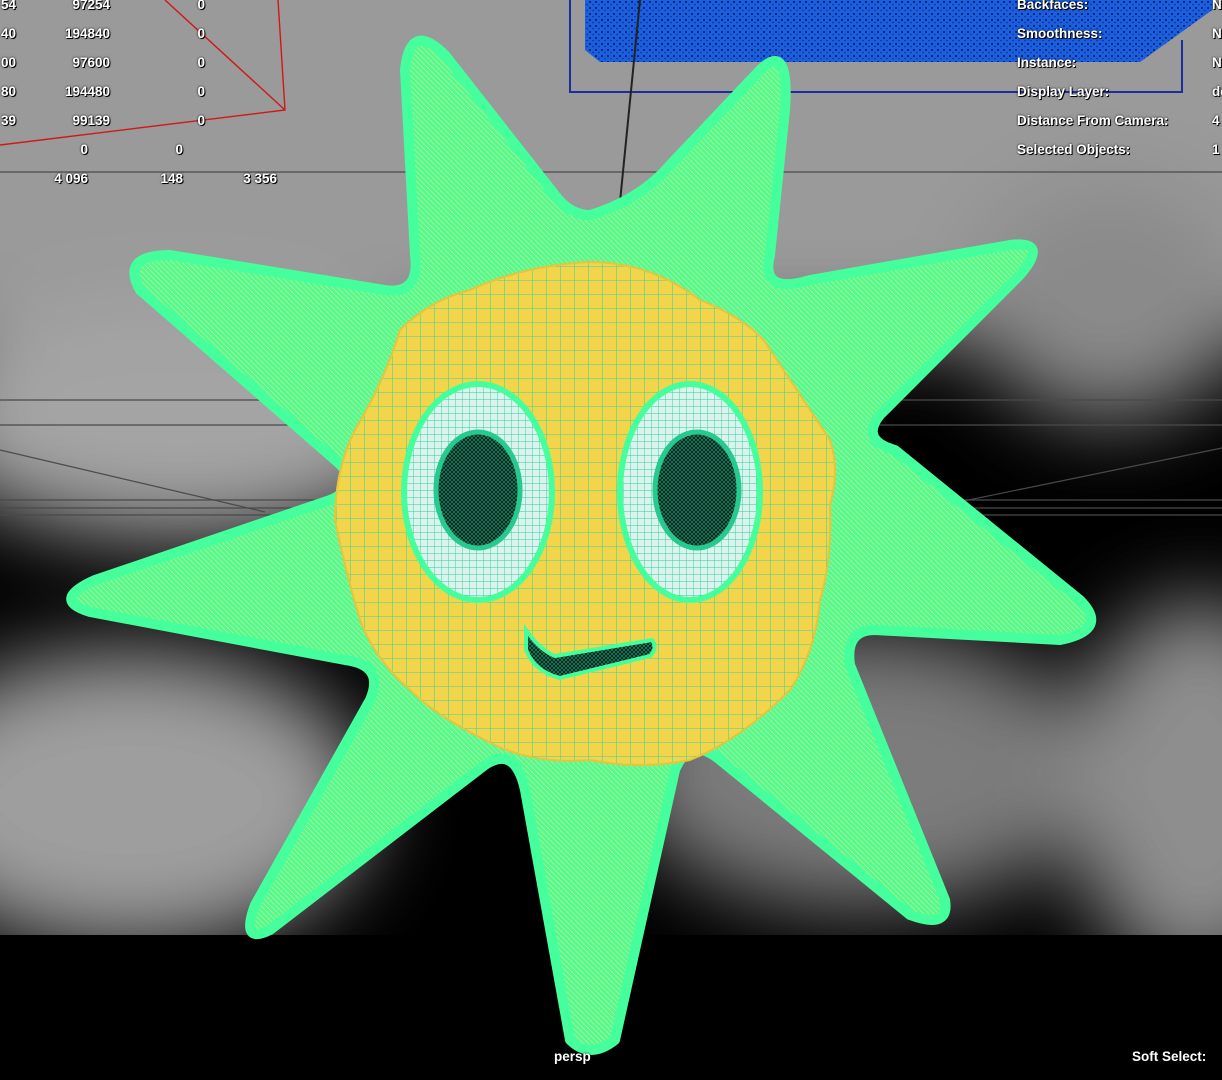 The image size is (1222, 1080). I want to click on display-layer-value: de, so click(1217, 91).